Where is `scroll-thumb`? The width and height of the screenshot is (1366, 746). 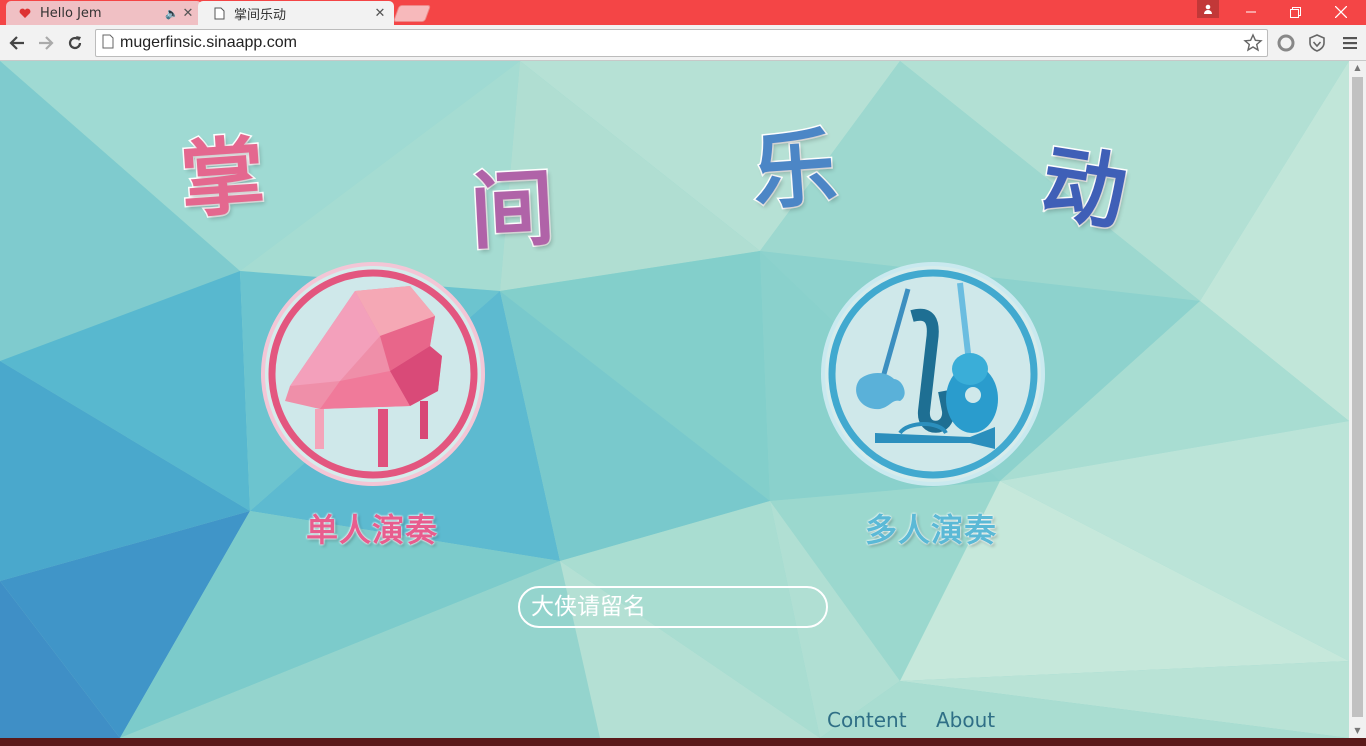
scroll-thumb is located at coordinates (1357, 397).